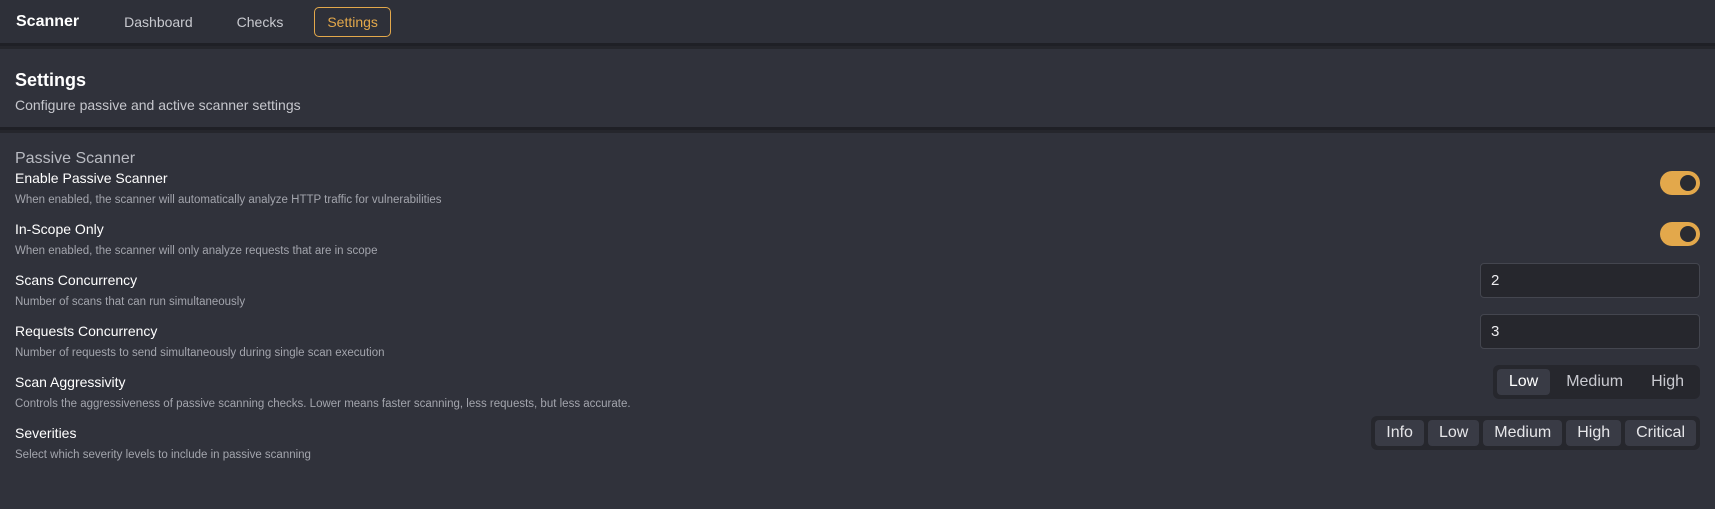  What do you see at coordinates (1523, 433) in the screenshot?
I see `severity-medium-button: Medium` at bounding box center [1523, 433].